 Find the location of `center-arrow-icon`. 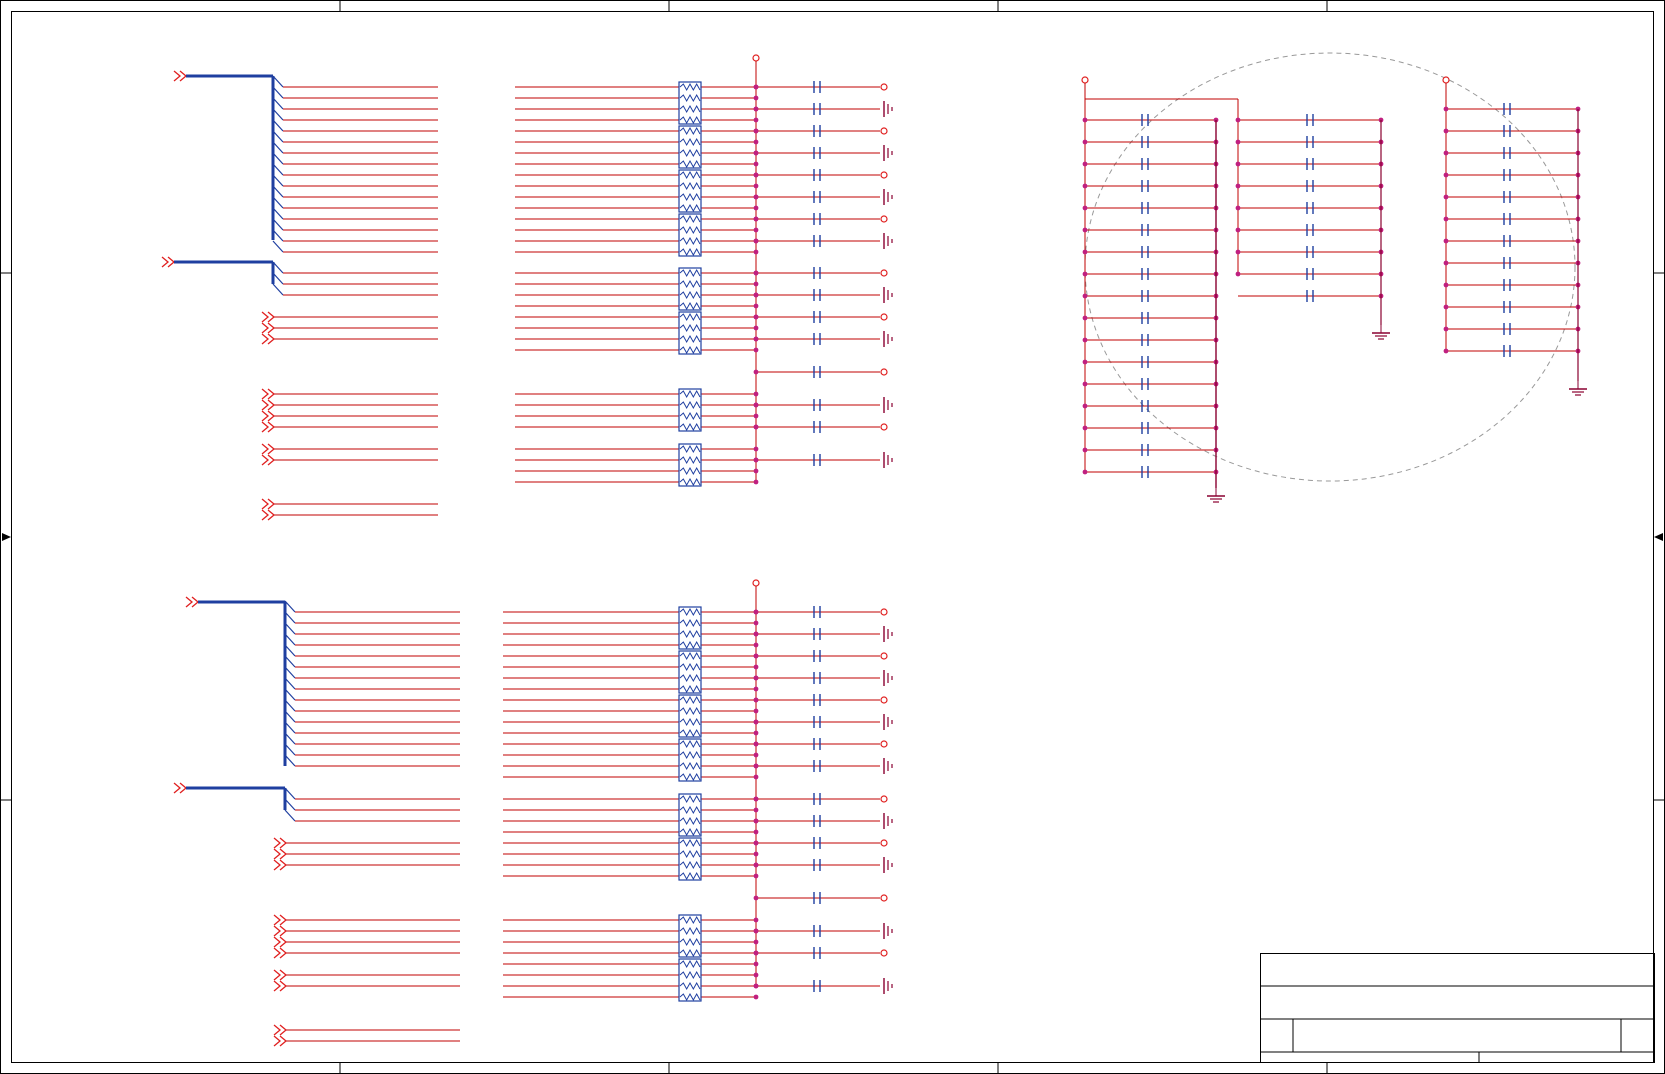

center-arrow-icon is located at coordinates (832, 537).